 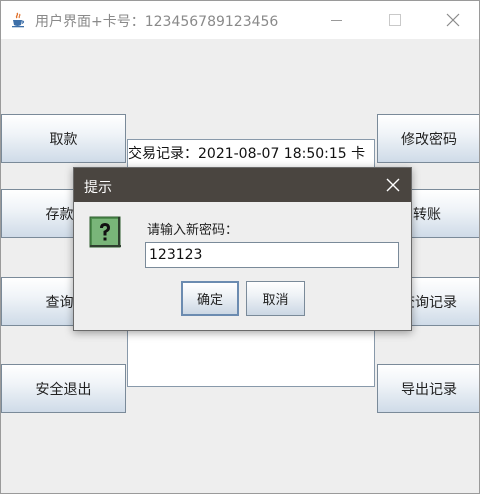 I want to click on question-icon, so click(x=105, y=232).